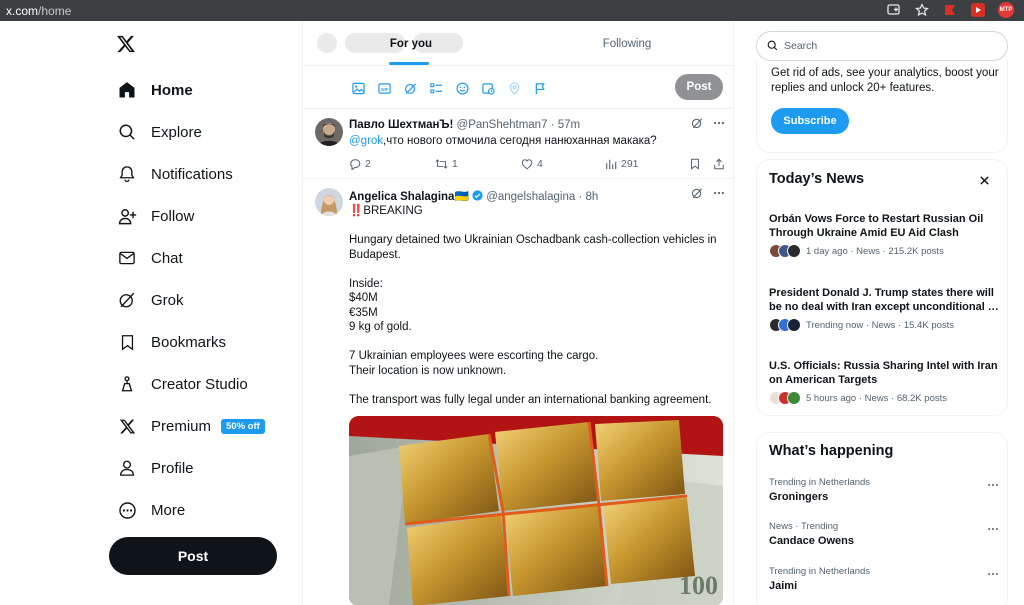 The image size is (1024, 605). I want to click on tweet-header: Павло ШехтманЪ! @PanShehtman7 · 57m, so click(464, 125).